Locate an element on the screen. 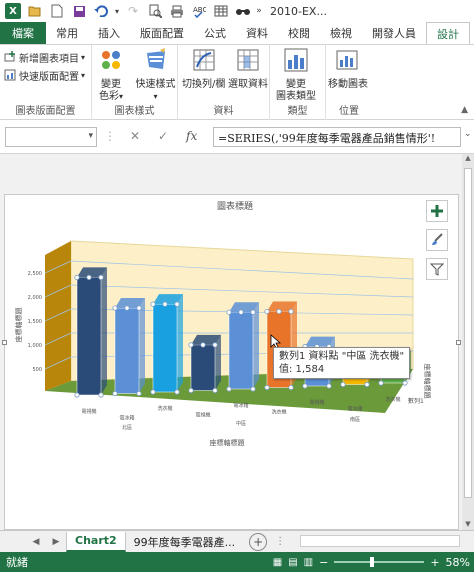 The height and width of the screenshot is (572, 474). change-colors-button: 變更 色彩▾ is located at coordinates (111, 75).